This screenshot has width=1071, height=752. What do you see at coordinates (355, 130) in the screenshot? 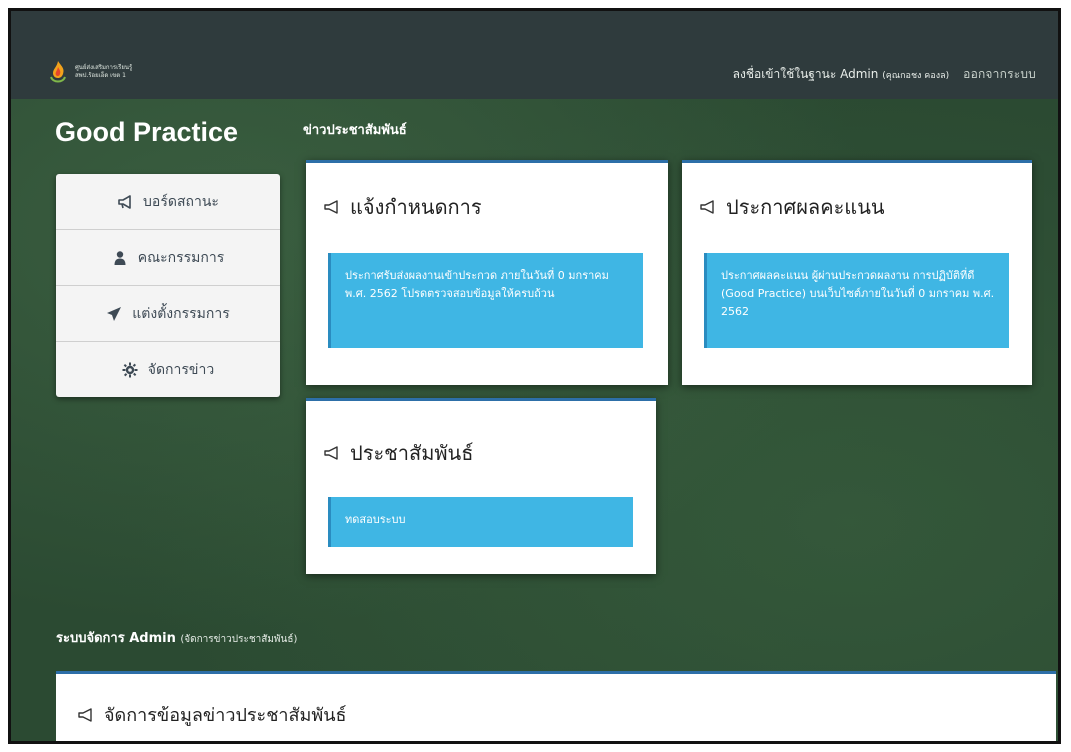
I see `section-title: ข่าวประชาสัมพันธ์` at bounding box center [355, 130].